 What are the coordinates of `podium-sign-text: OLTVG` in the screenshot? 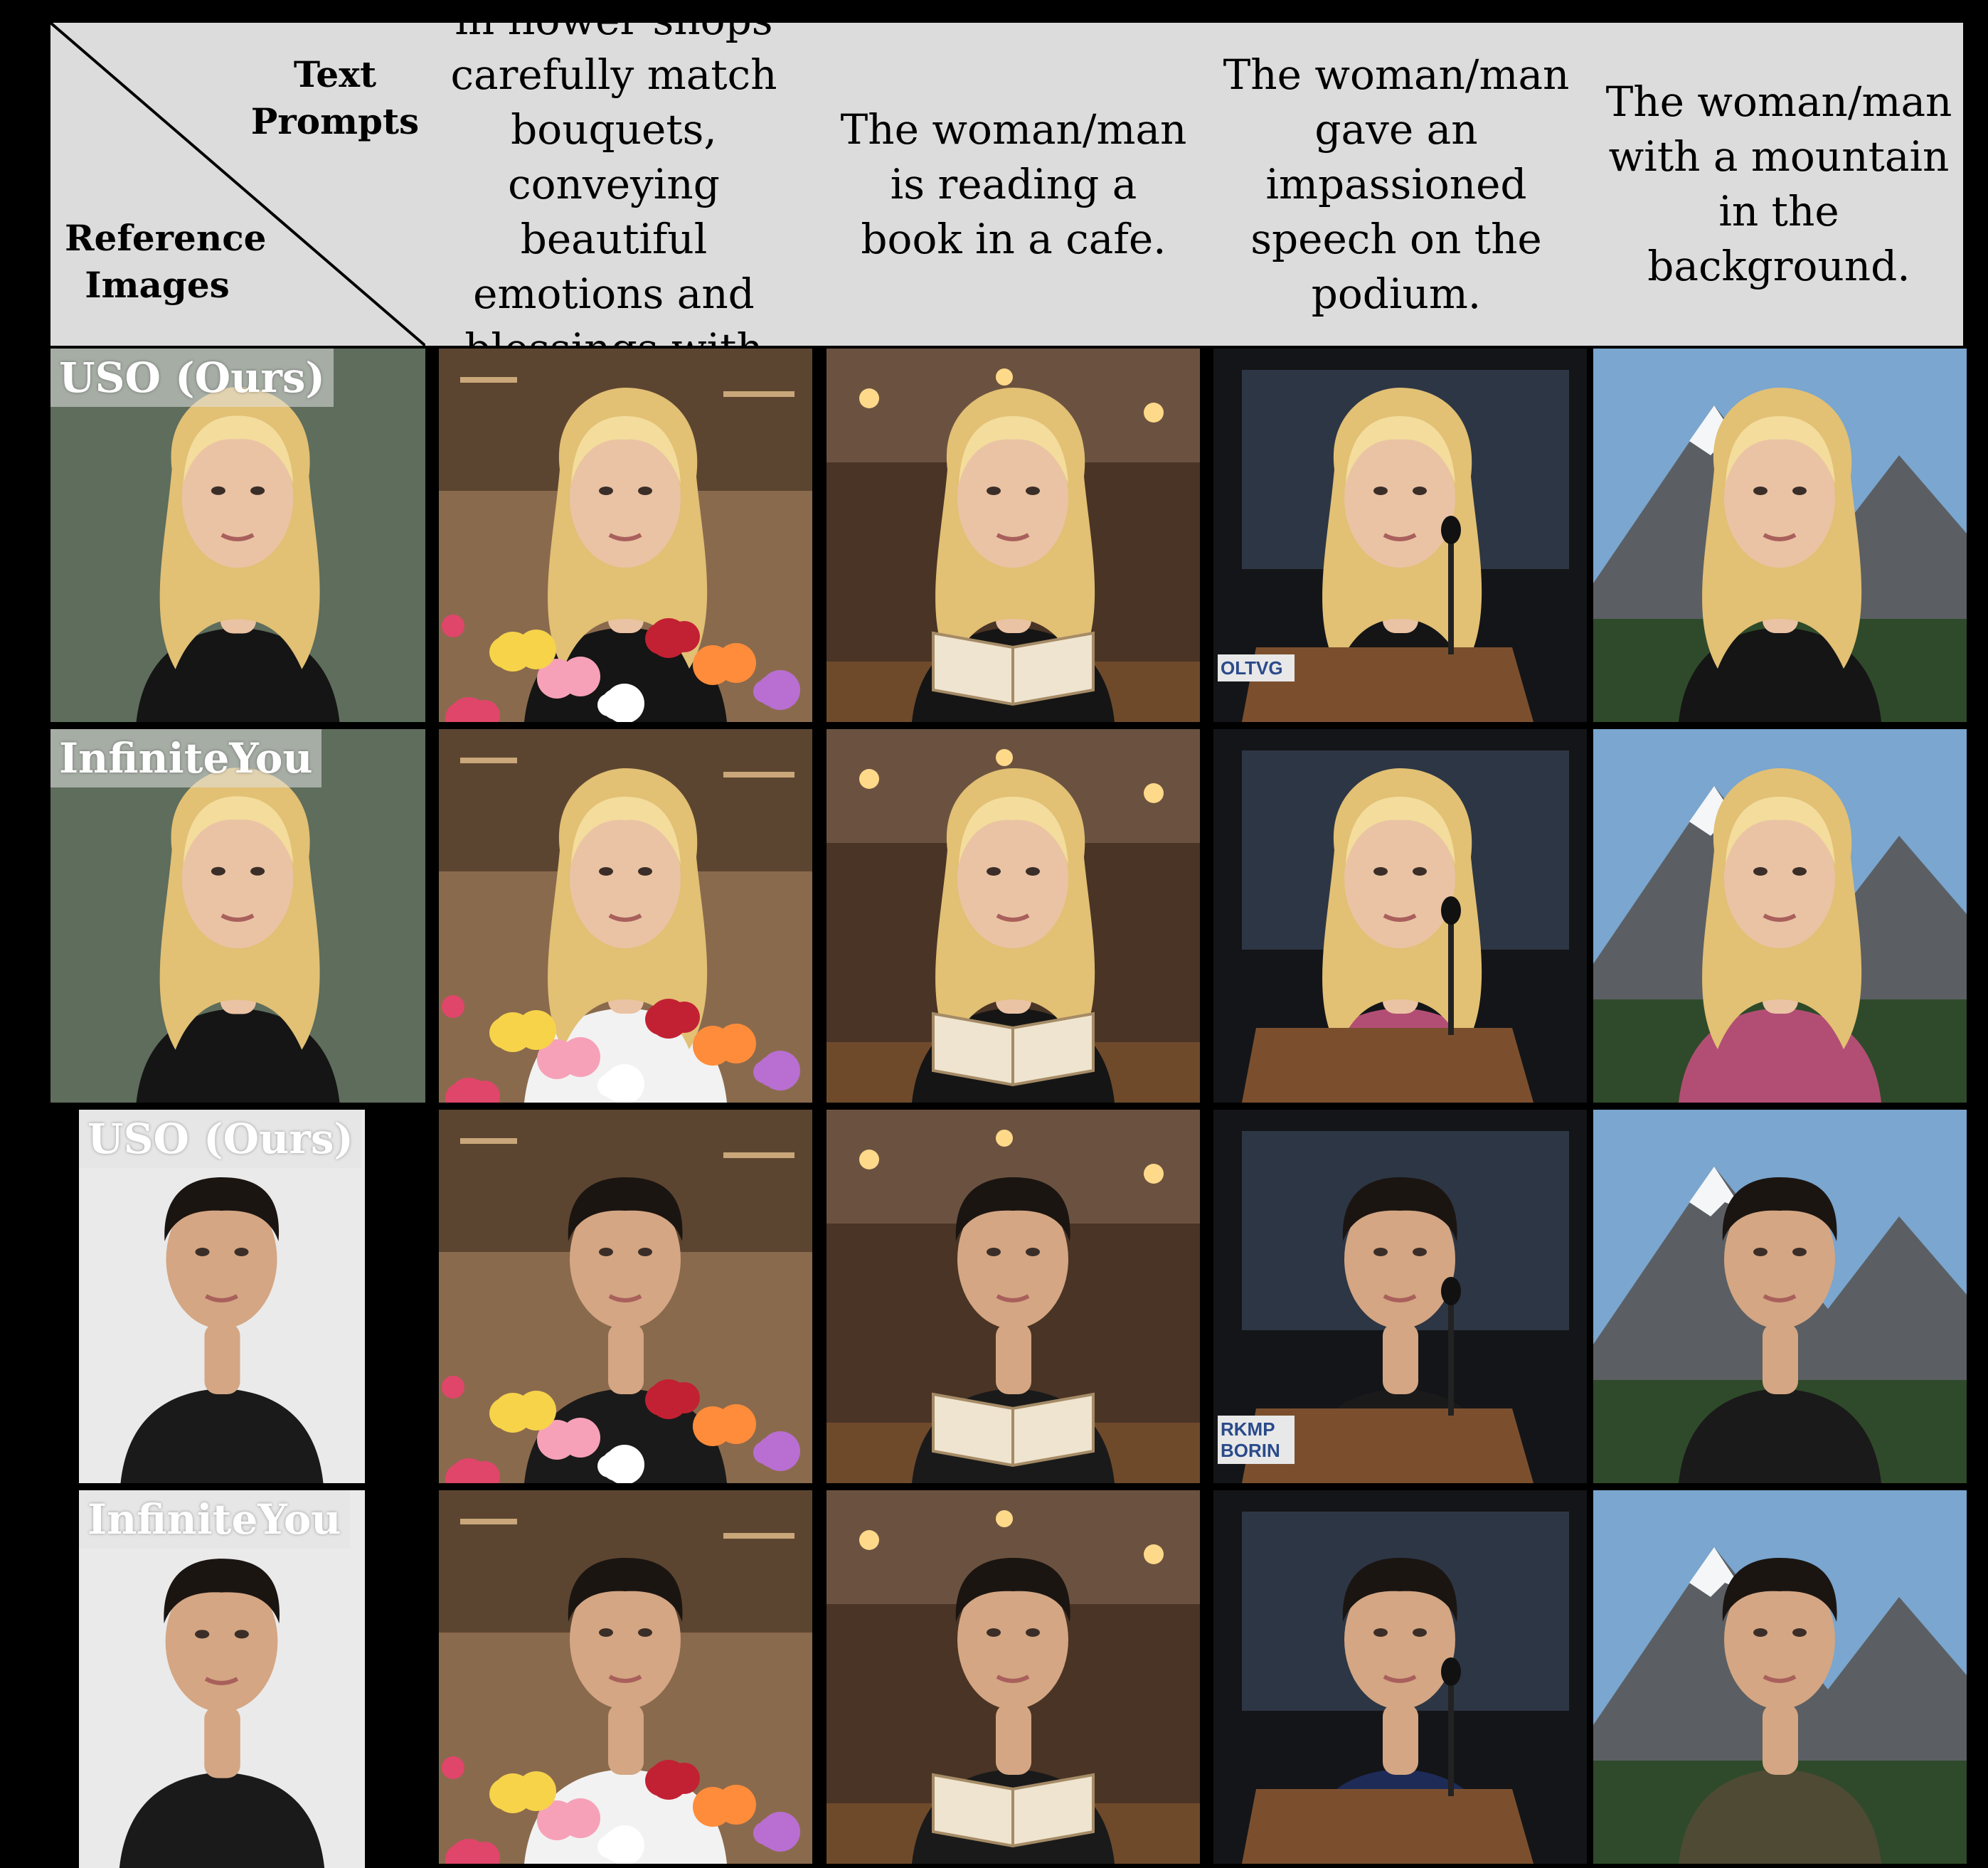 It's located at (1256, 667).